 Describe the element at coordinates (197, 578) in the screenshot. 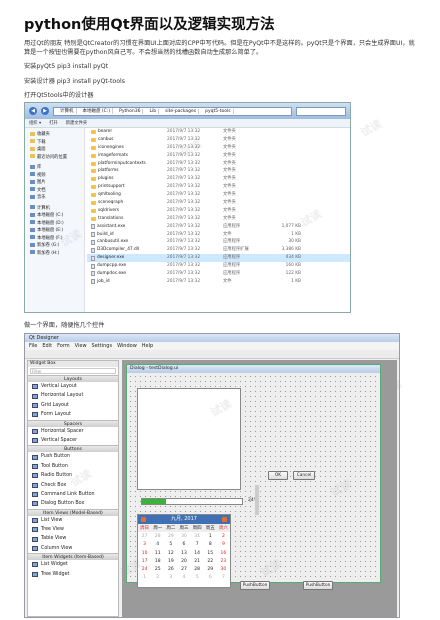

I see `calendar-day: 5` at that location.